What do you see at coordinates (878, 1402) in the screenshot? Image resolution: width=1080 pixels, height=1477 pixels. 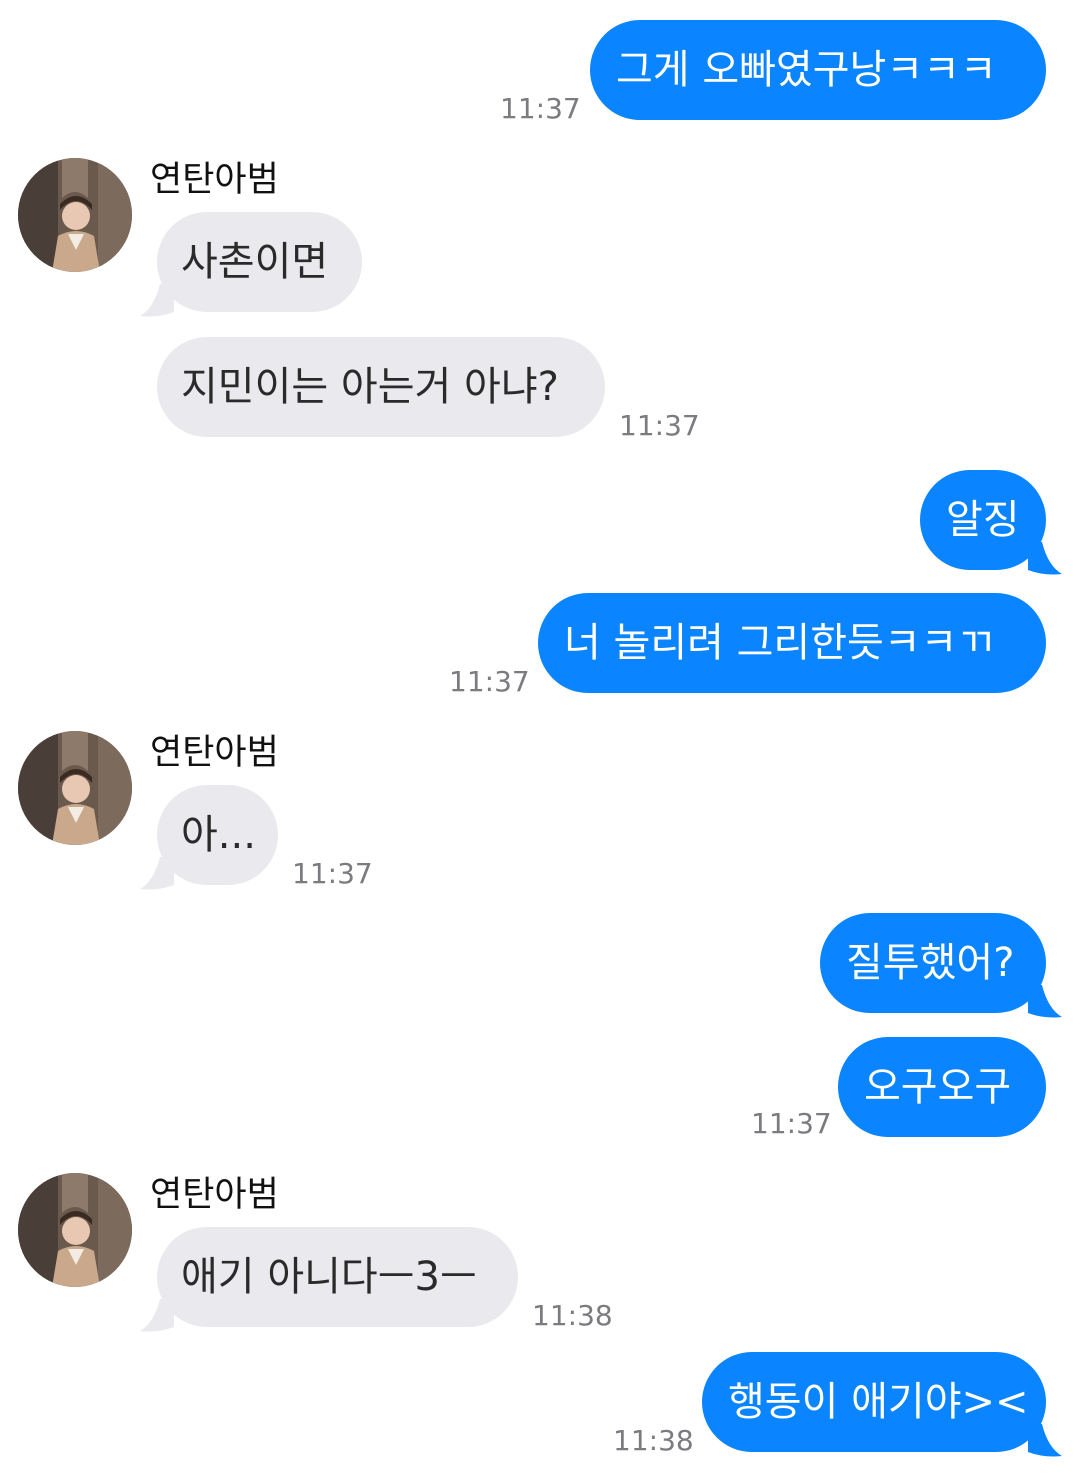 I see `message-text: 행동이 애기야><` at bounding box center [878, 1402].